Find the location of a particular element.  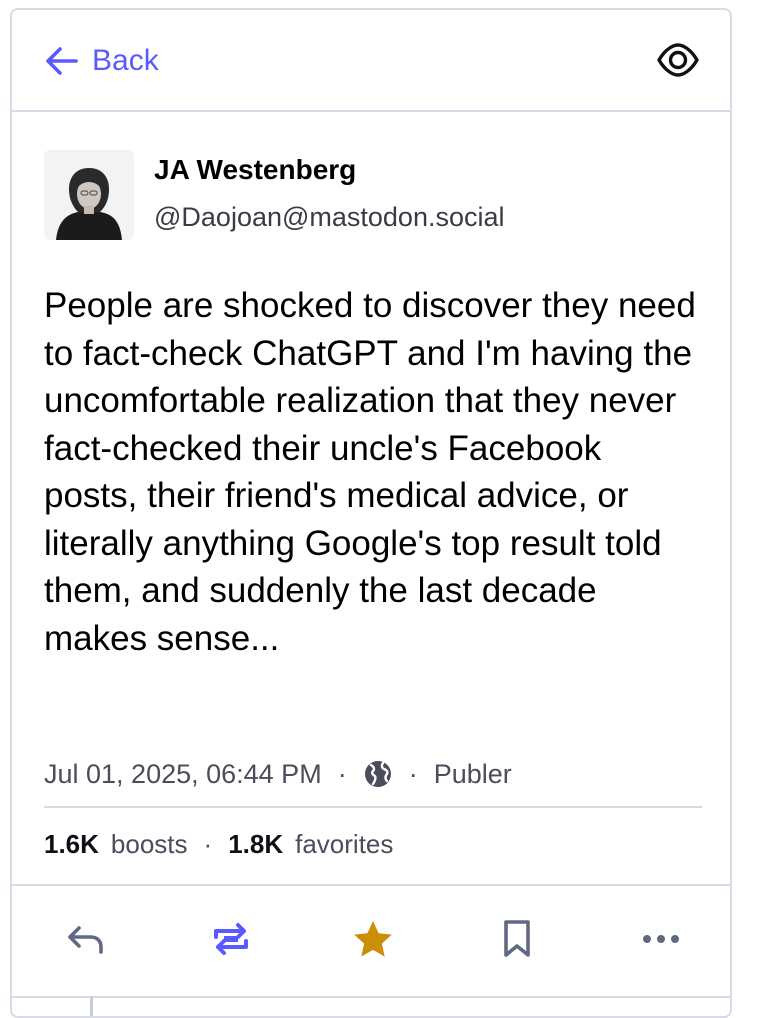

favorites-link: 1.8K favorites is located at coordinates (310, 844).